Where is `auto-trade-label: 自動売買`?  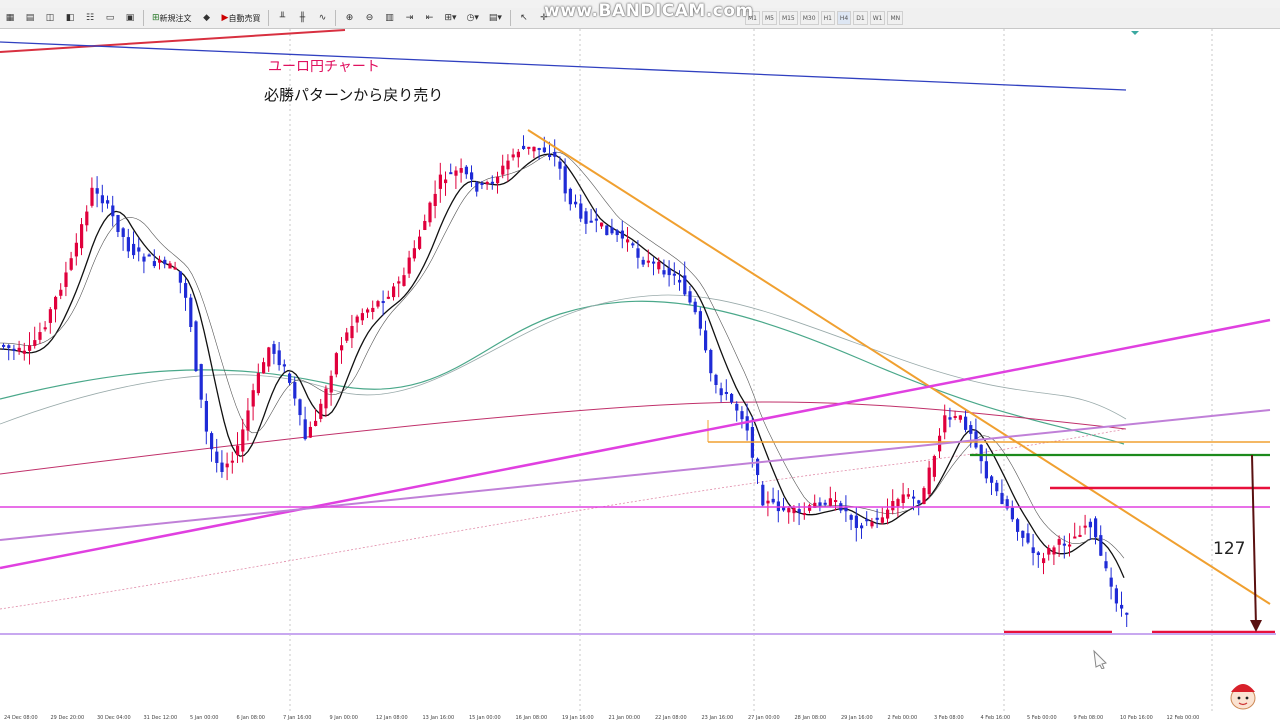
auto-trade-label: 自動売買 is located at coordinates (244, 18).